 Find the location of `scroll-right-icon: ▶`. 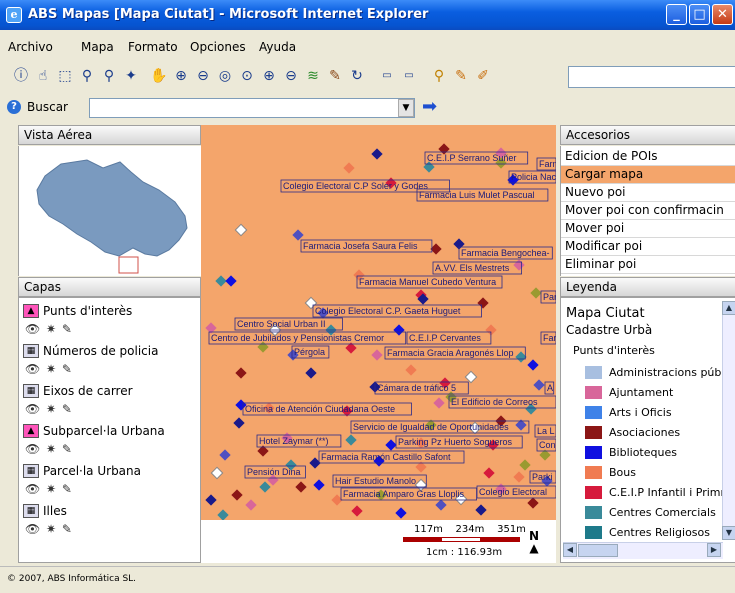

scroll-right-icon: ▶ is located at coordinates (714, 550).